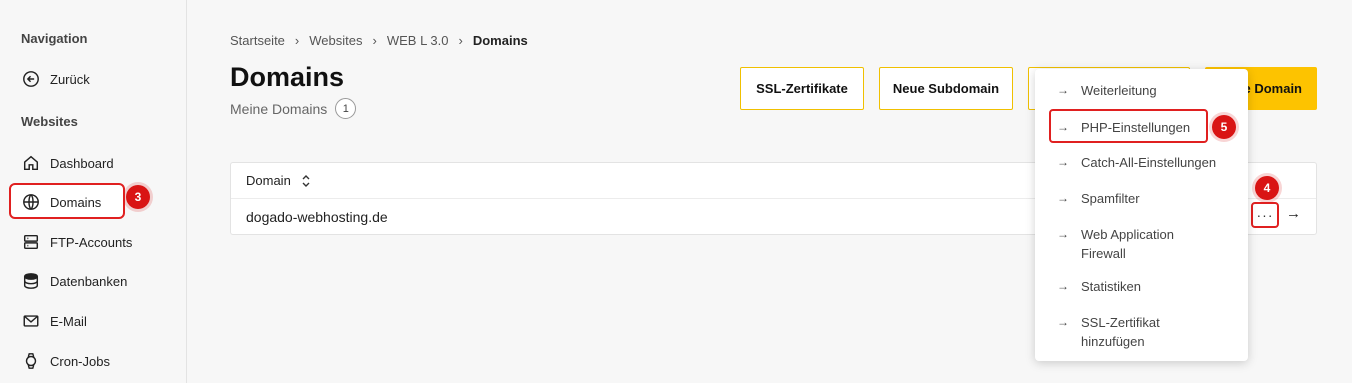 The width and height of the screenshot is (1352, 383). I want to click on step-4-badge: 4, so click(1267, 188).